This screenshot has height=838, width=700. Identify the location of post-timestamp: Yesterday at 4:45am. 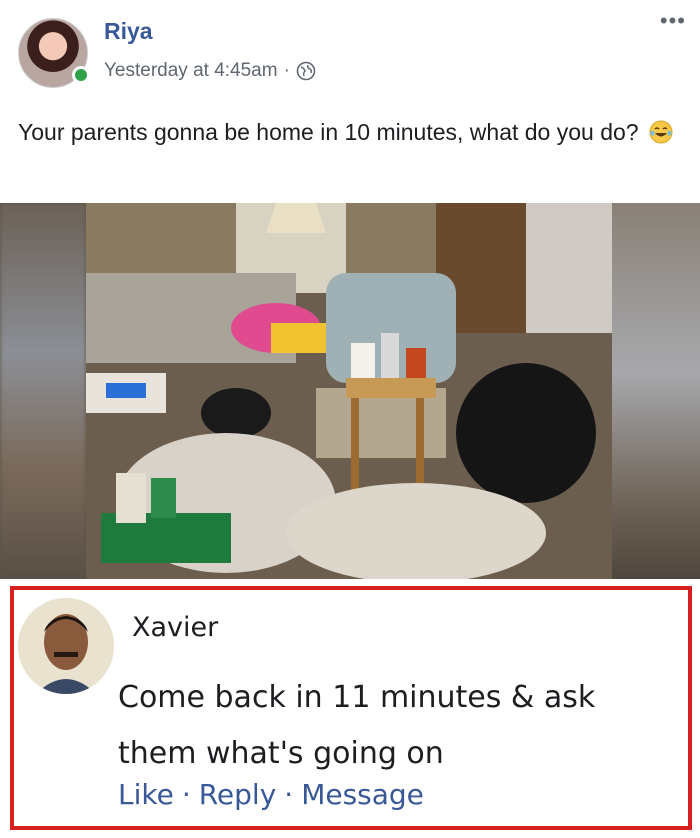
(191, 71).